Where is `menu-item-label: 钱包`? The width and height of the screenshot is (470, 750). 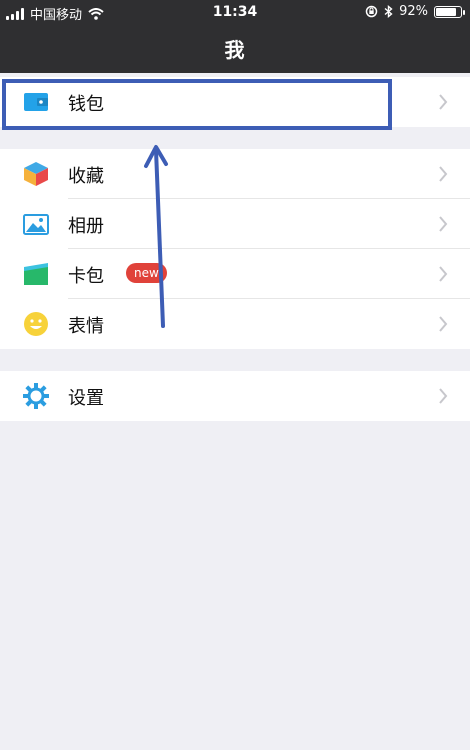
menu-item-label: 钱包 is located at coordinates (86, 104).